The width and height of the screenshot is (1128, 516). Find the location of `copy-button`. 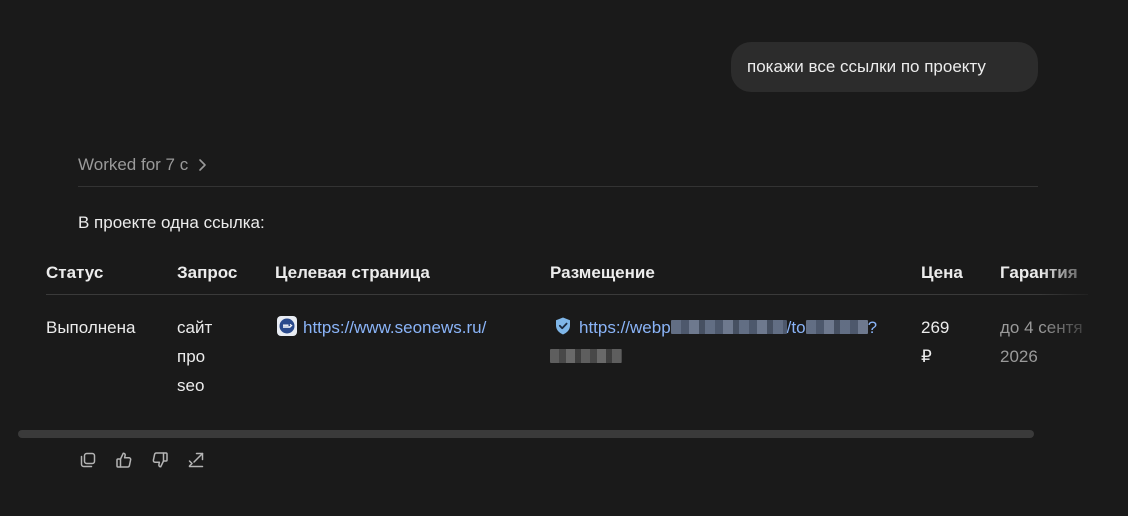

copy-button is located at coordinates (88, 460).